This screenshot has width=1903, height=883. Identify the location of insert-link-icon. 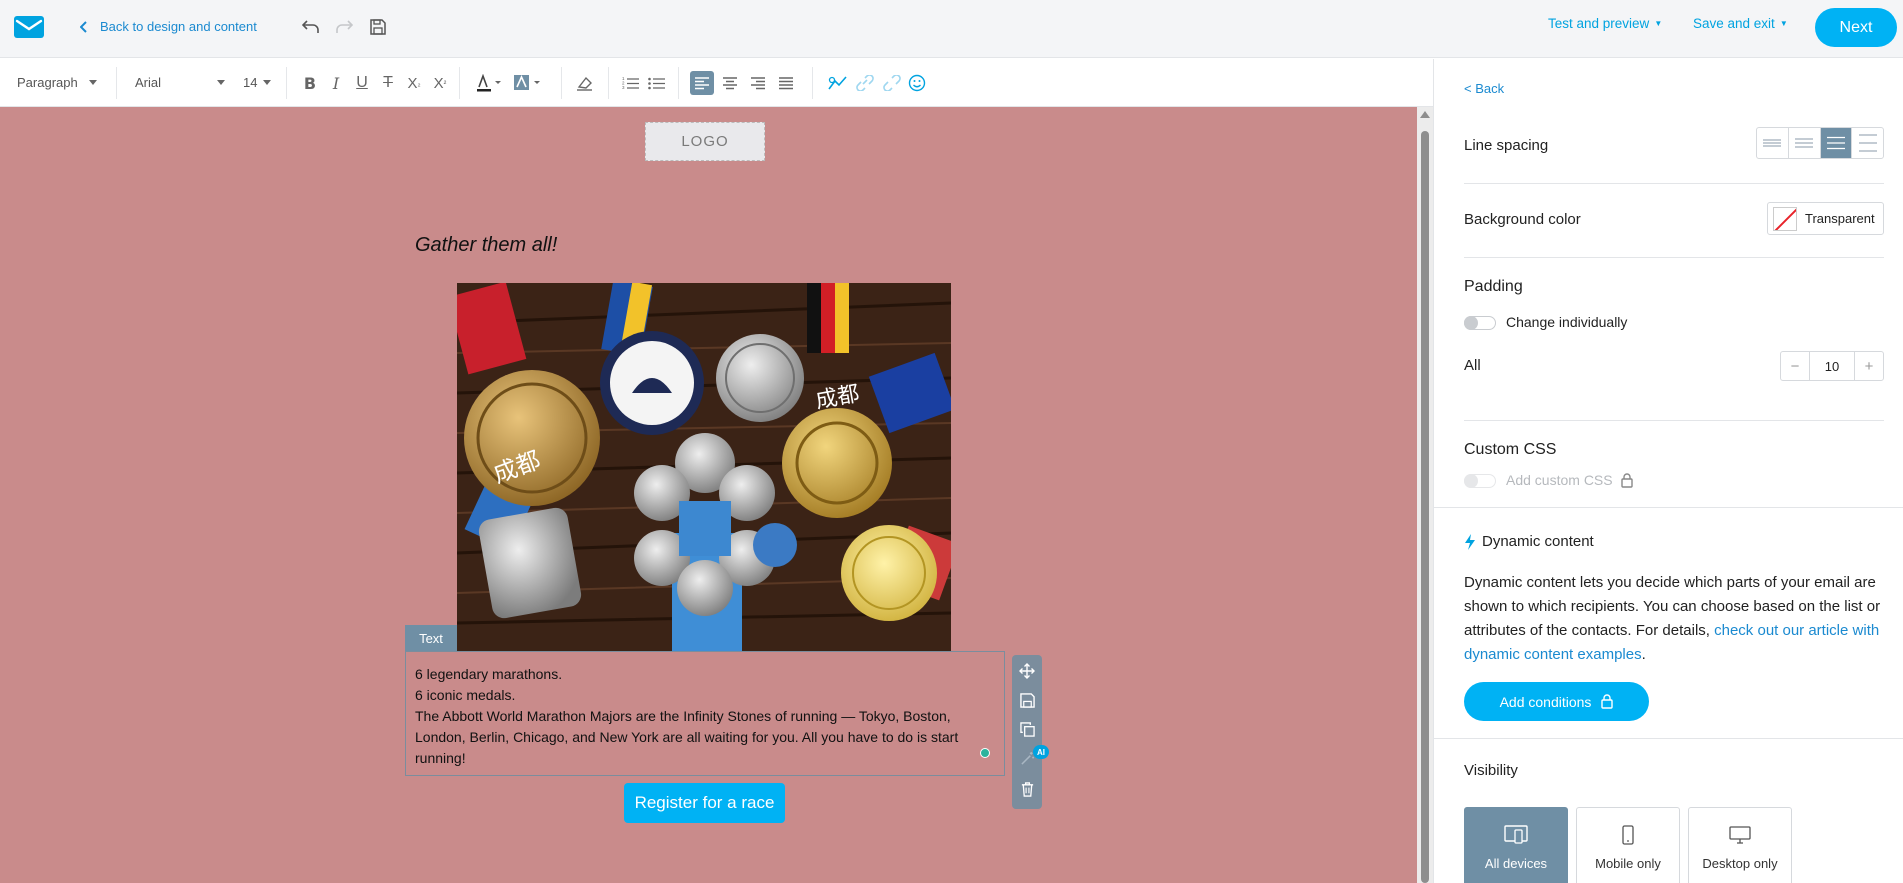
(865, 83).